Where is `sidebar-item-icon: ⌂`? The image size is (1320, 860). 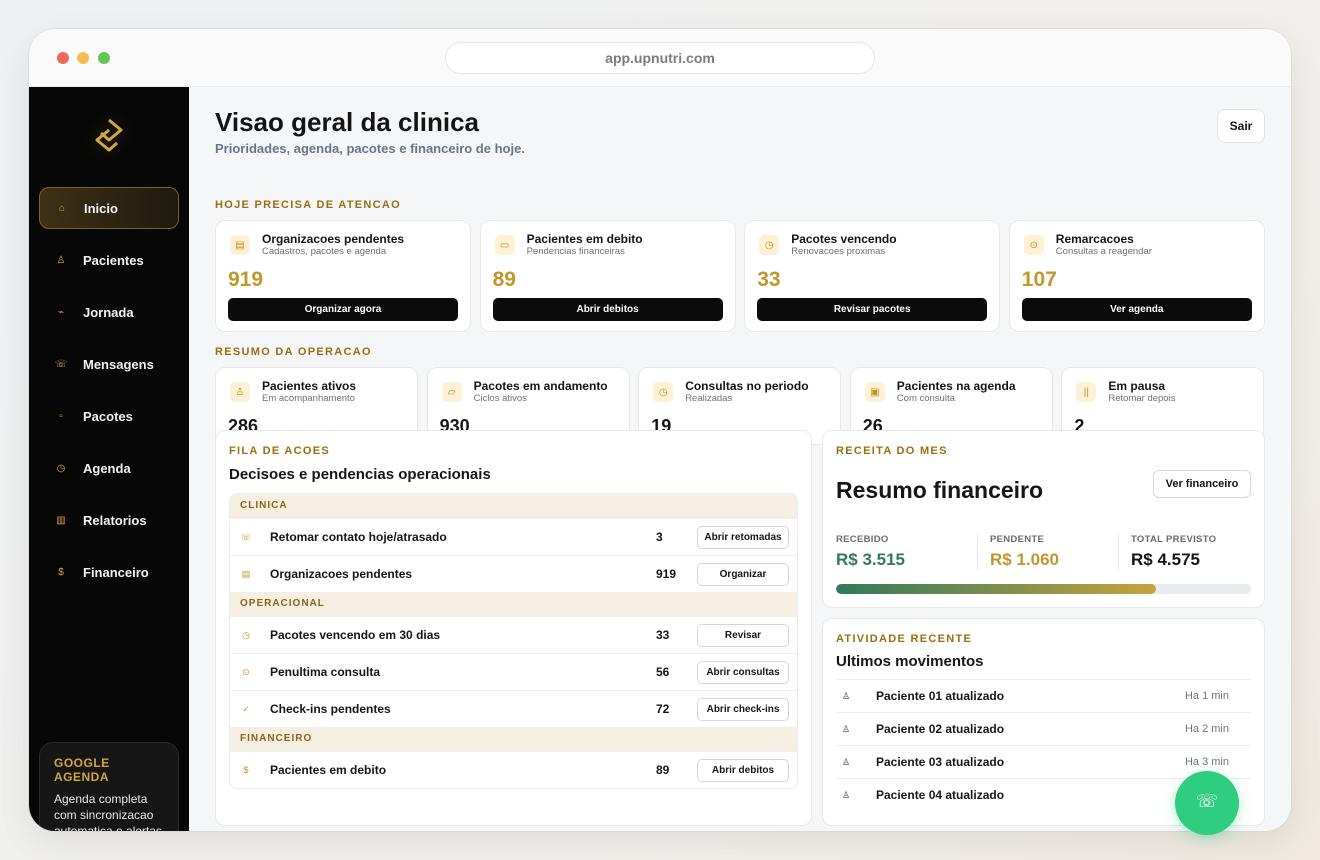
sidebar-item-icon: ⌂ is located at coordinates (62, 208).